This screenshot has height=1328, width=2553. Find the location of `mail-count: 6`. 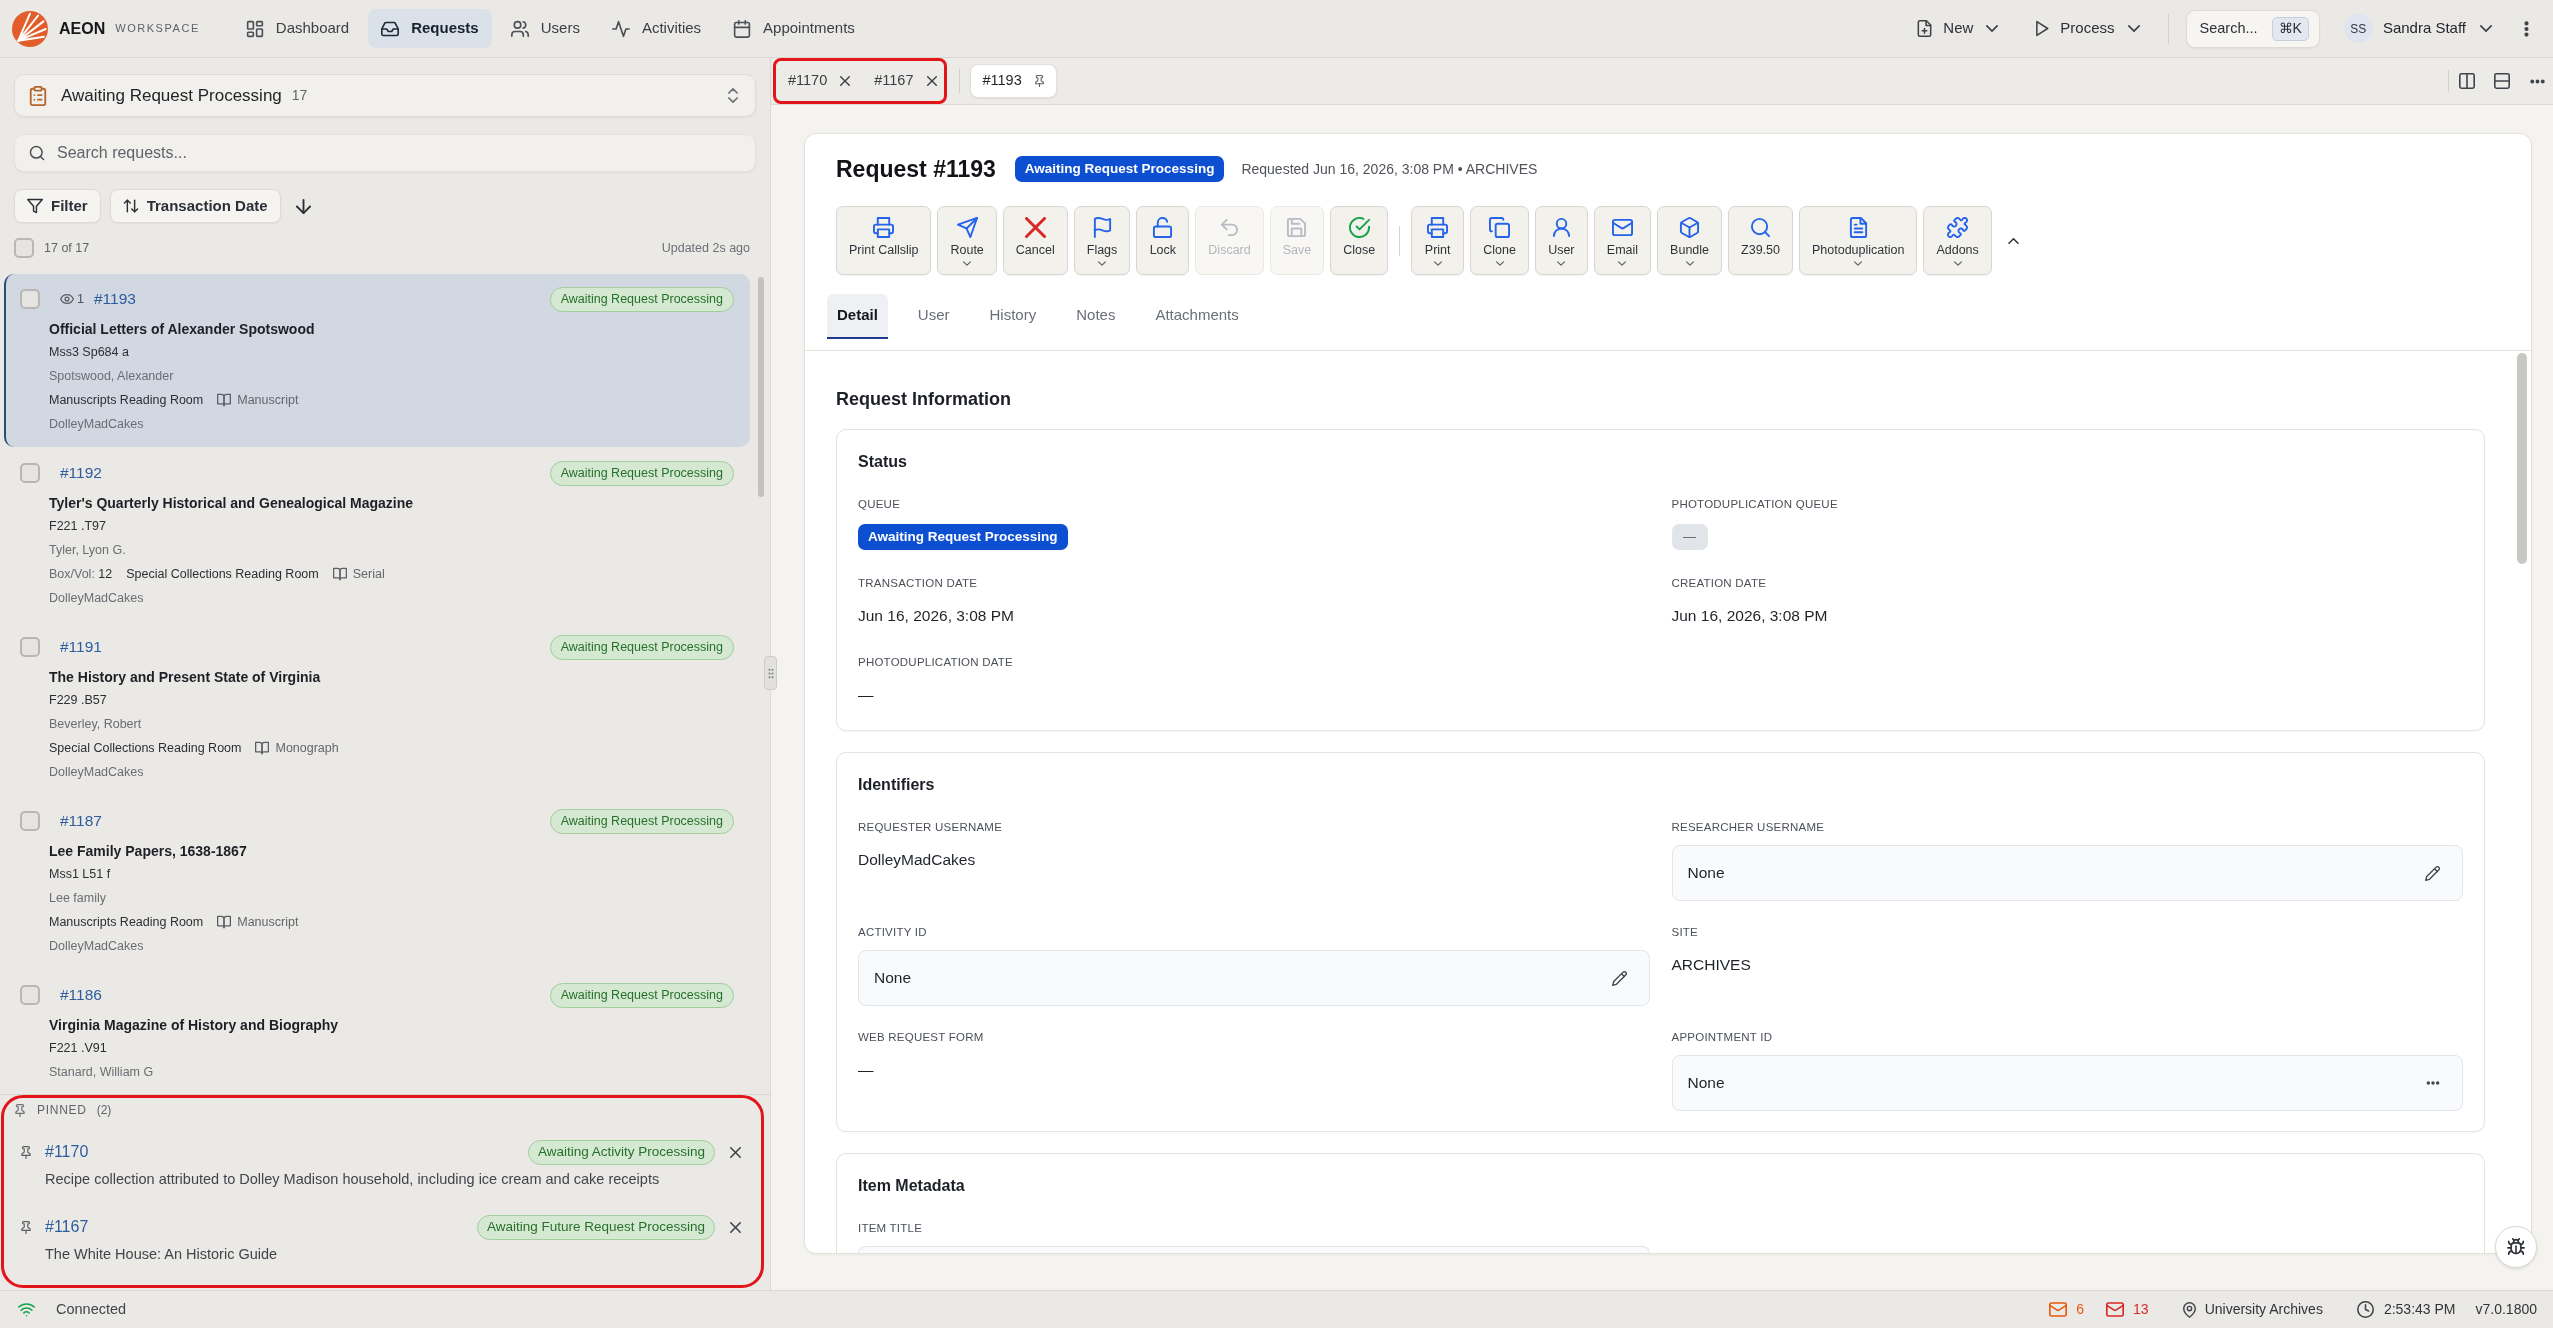

mail-count: 6 is located at coordinates (2080, 1309).